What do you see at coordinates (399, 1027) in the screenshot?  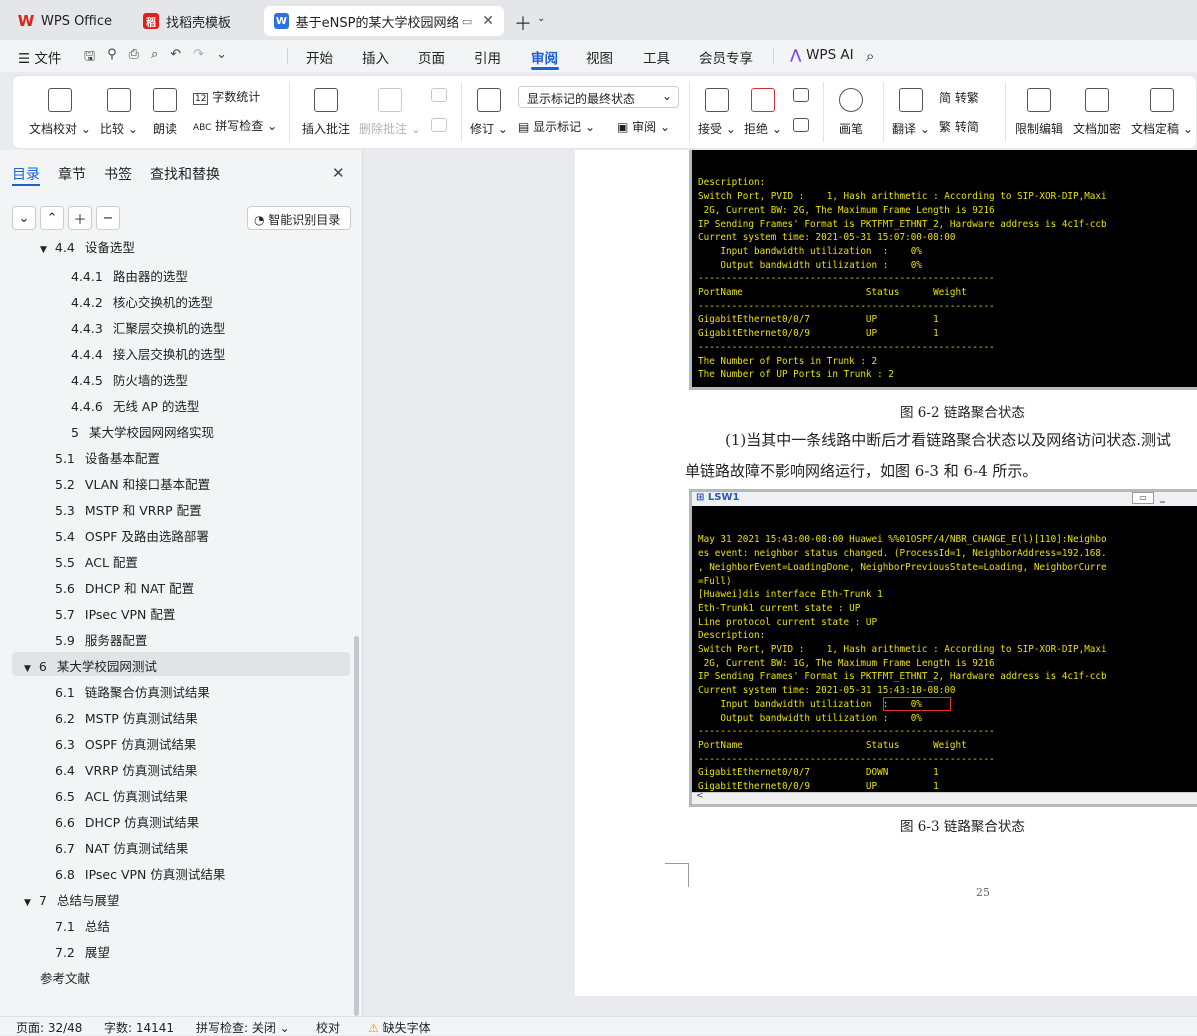 I see `missing-font-status: ⚠ 缺失字体` at bounding box center [399, 1027].